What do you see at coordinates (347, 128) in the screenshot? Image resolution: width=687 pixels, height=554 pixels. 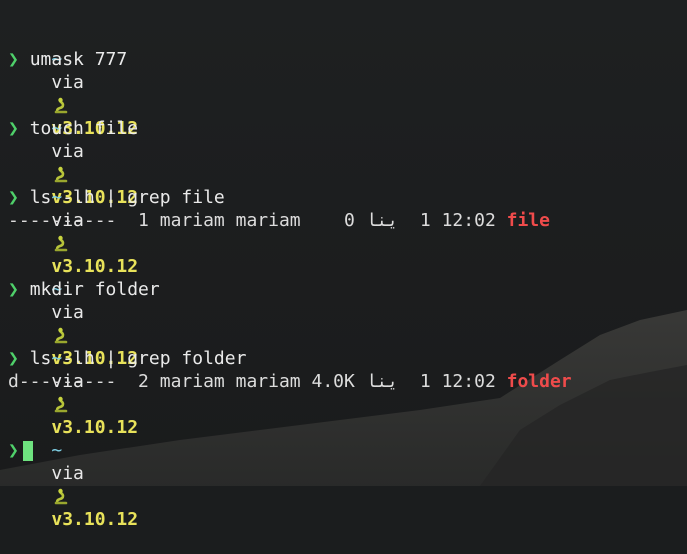 I see `command-line: ❯ touch file` at bounding box center [347, 128].